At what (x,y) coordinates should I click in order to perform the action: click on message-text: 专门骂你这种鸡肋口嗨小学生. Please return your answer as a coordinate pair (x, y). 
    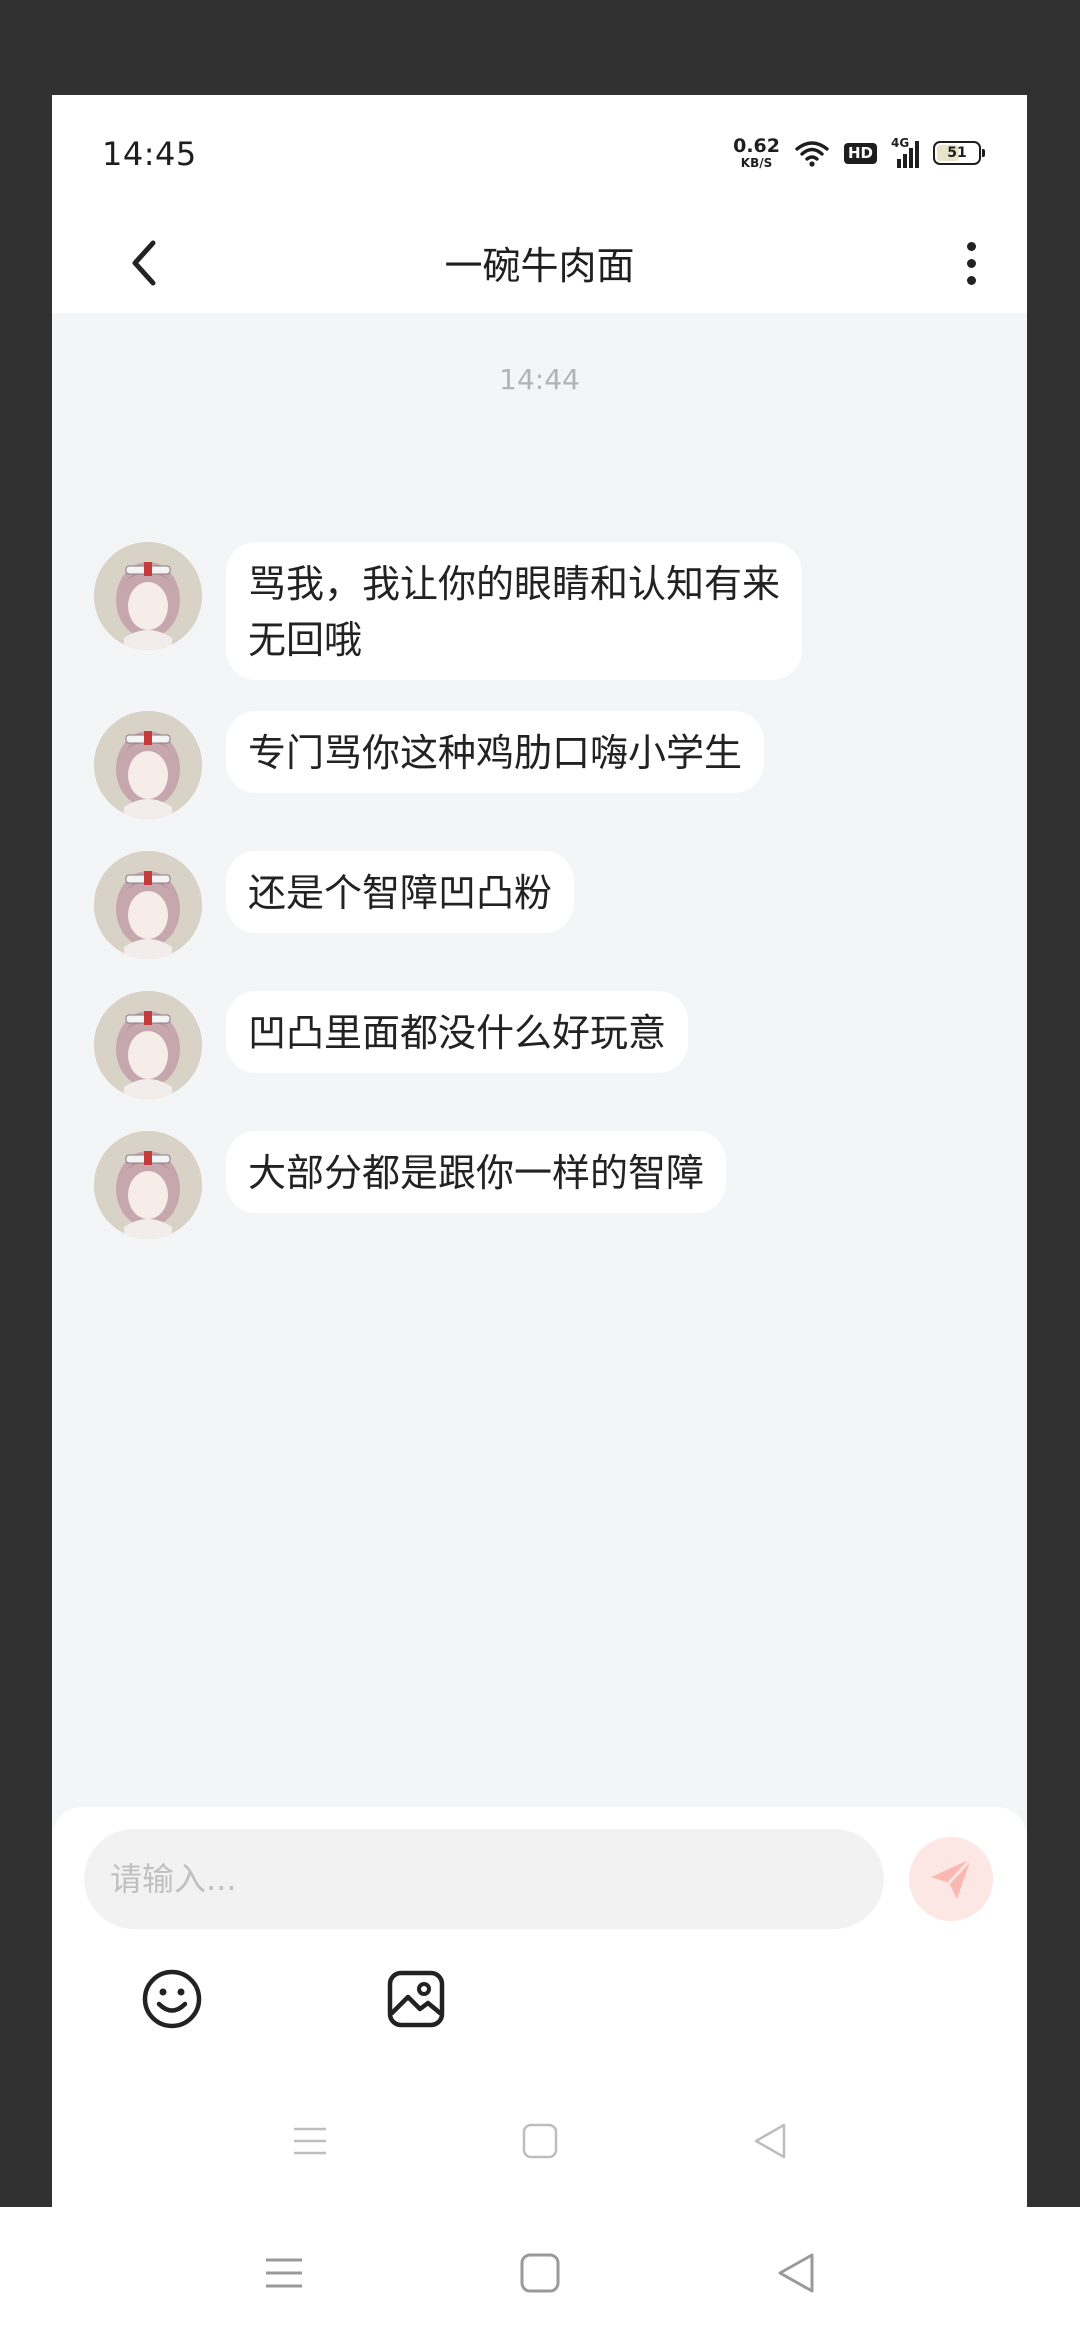
    Looking at the image, I should click on (495, 753).